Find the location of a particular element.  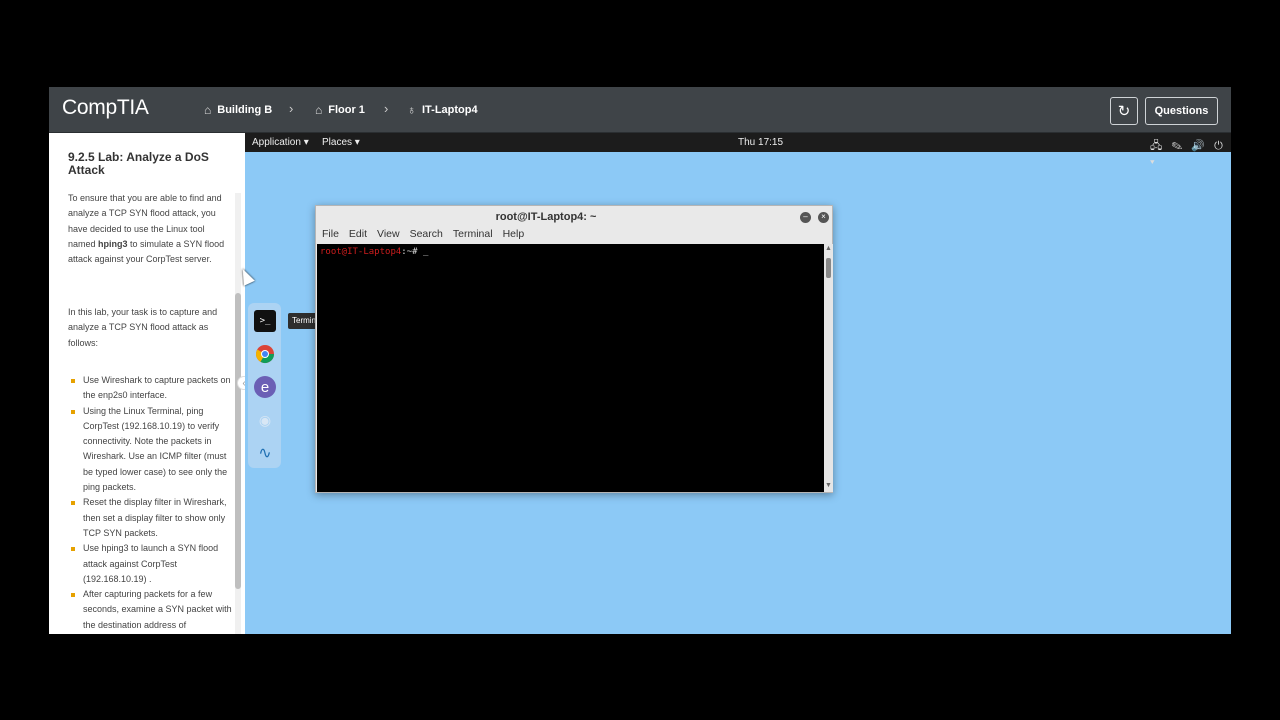

refresh-button: ↻ is located at coordinates (1124, 111).